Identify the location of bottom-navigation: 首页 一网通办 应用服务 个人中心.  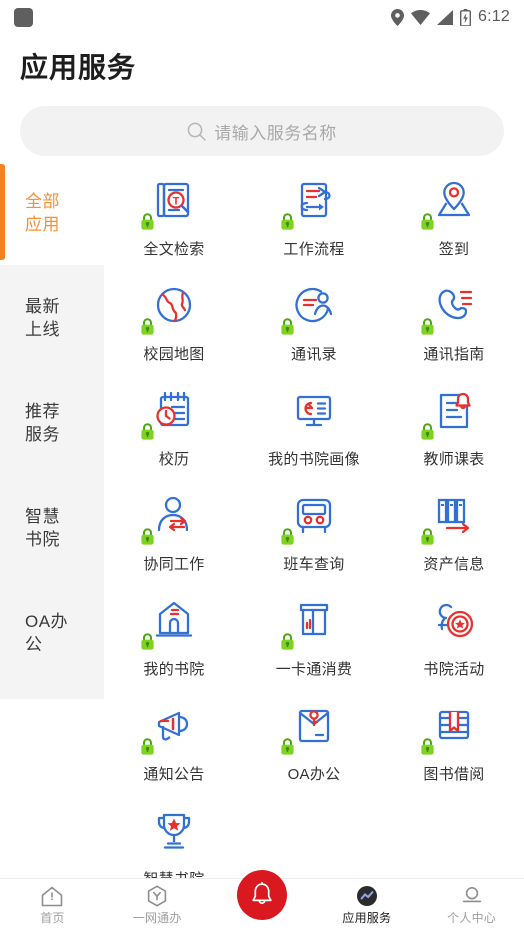
(262, 901).